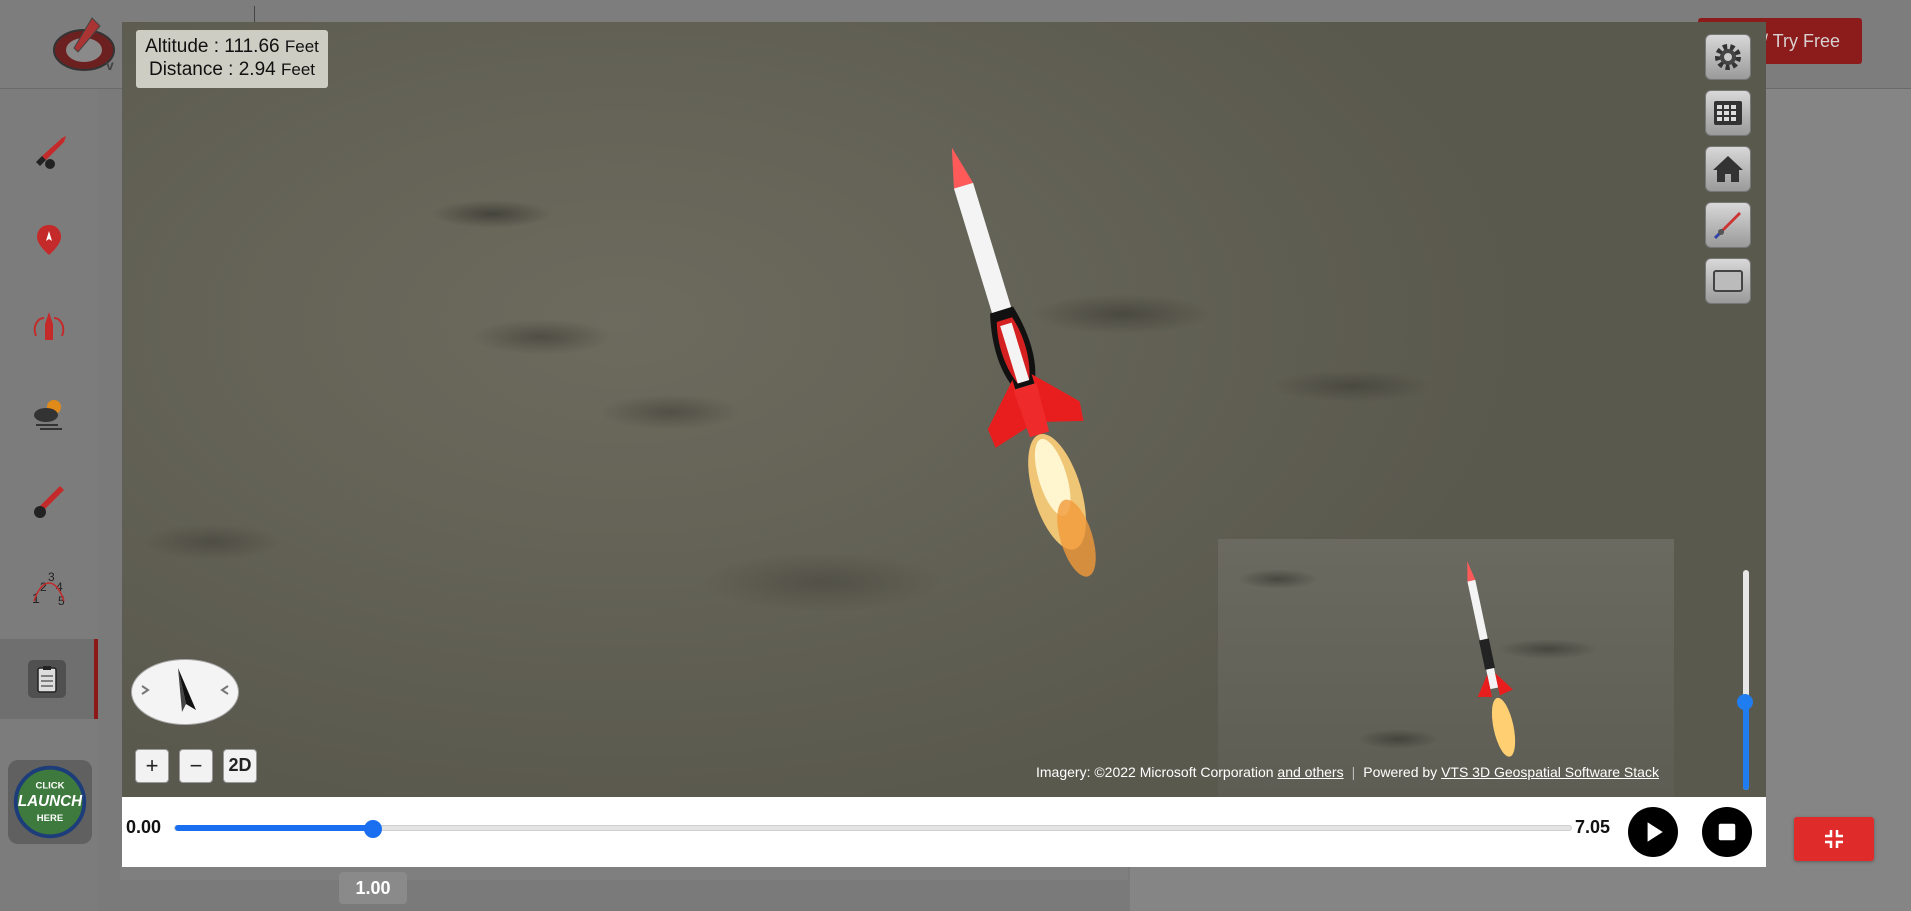 The height and width of the screenshot is (911, 1911). What do you see at coordinates (1491, 659) in the screenshot?
I see `chase-rocket` at bounding box center [1491, 659].